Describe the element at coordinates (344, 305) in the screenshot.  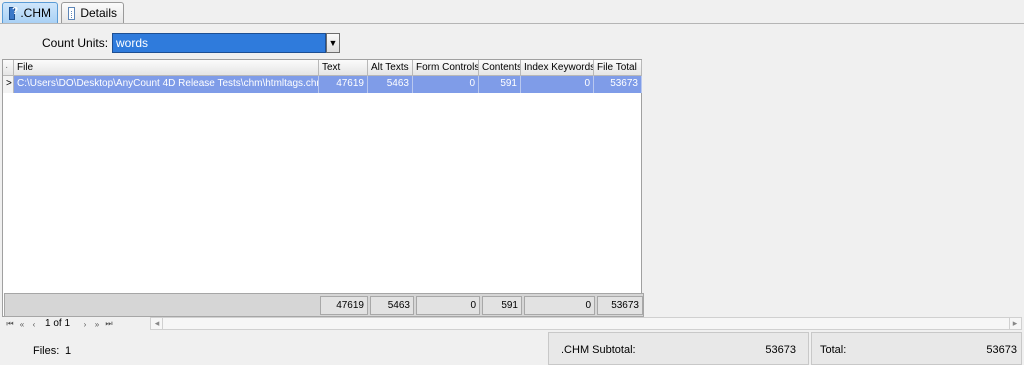
I see `total-text: 47619` at that location.